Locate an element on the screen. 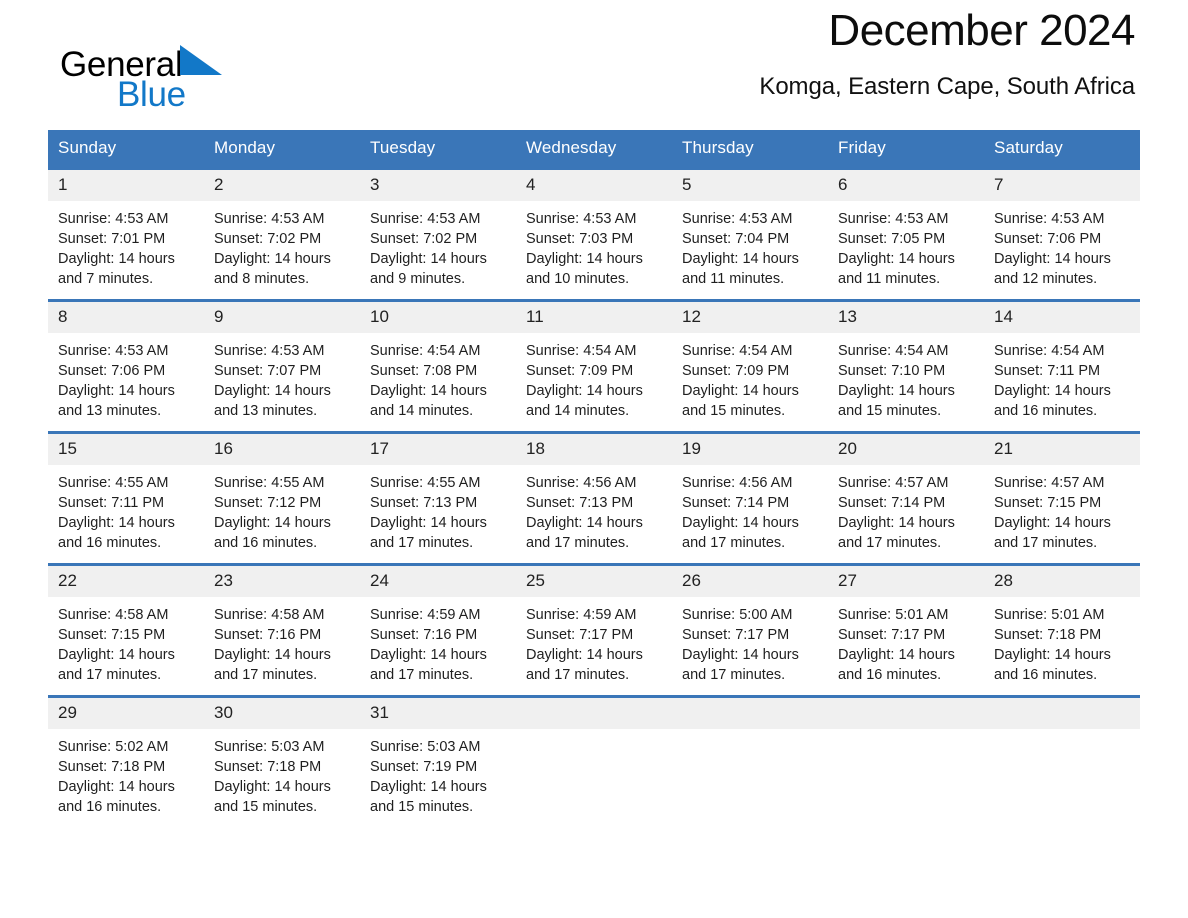 The width and height of the screenshot is (1188, 918). page-subtitle: Komga, Eastern Cape, South Africa is located at coordinates (947, 86).